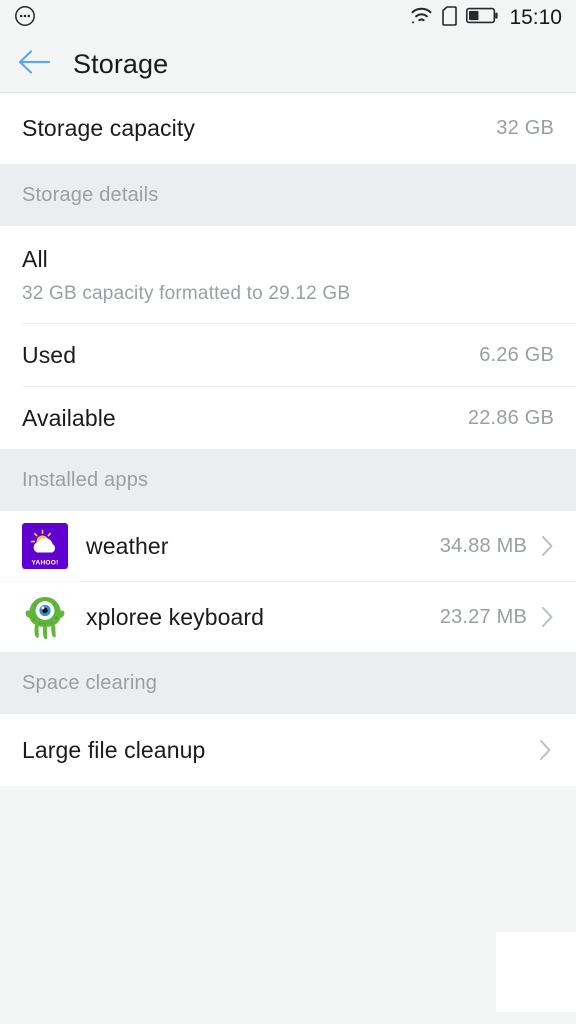 The image size is (576, 1024). What do you see at coordinates (288, 274) in the screenshot?
I see `storage-detail-all-row: All 32 GB capacity formatted to 29.12 GB` at bounding box center [288, 274].